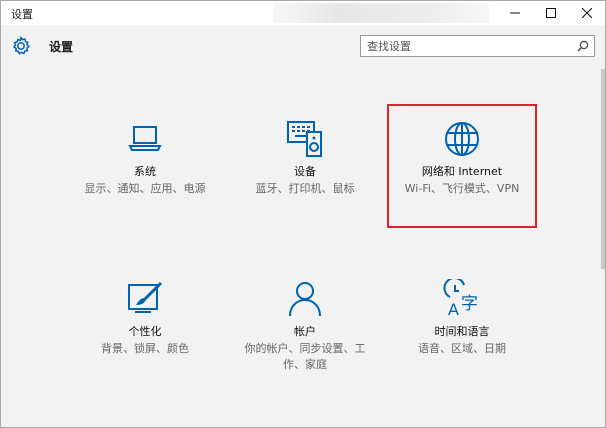 This screenshot has height=428, width=606. What do you see at coordinates (381, 13) in the screenshot?
I see `obscured-title-area` at bounding box center [381, 13].